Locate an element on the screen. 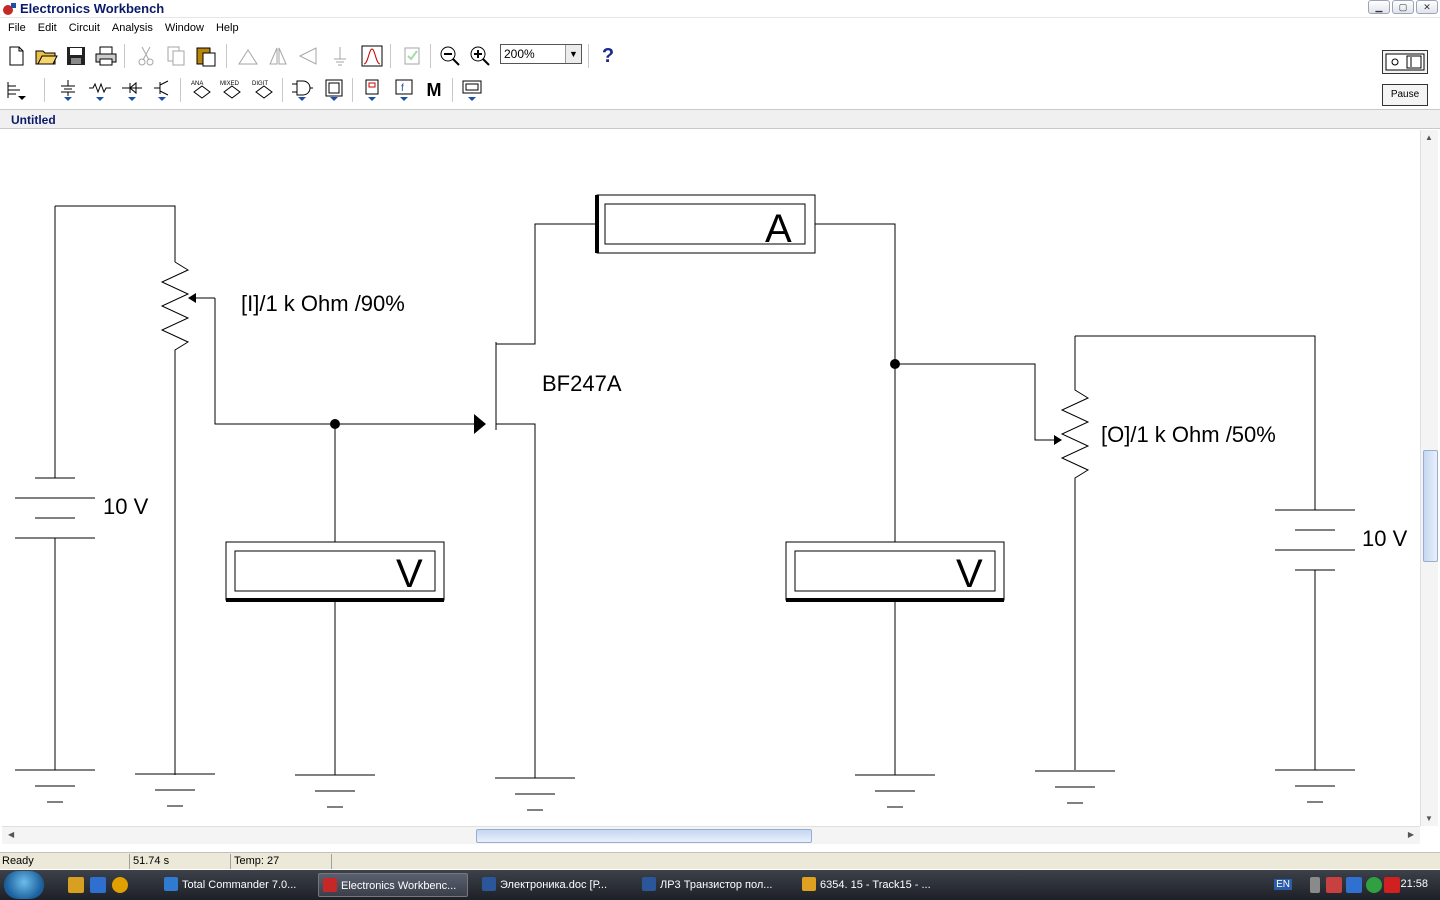  copy-icon is located at coordinates (176, 56).